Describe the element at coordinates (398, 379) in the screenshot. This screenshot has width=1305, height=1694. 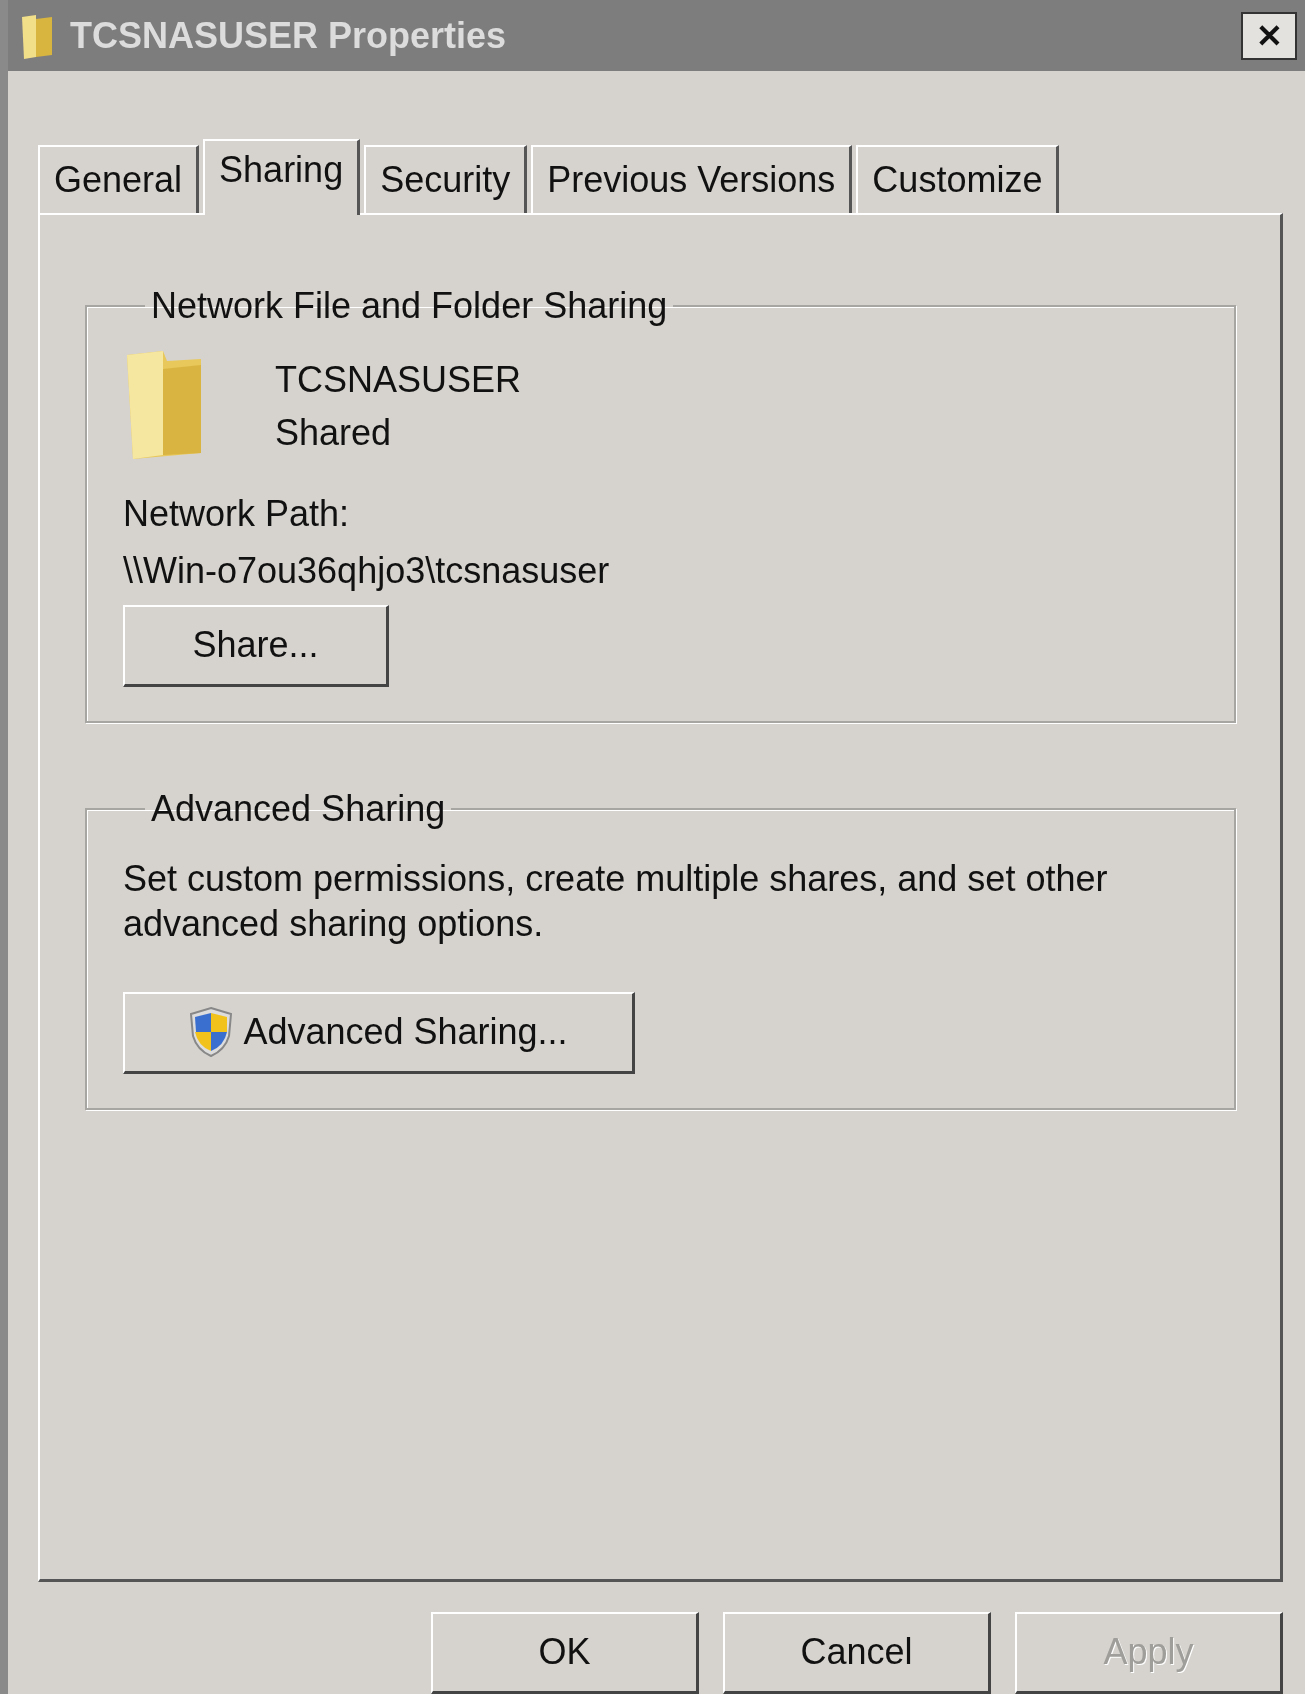
I see `folder-name: TCSNASUSER` at that location.